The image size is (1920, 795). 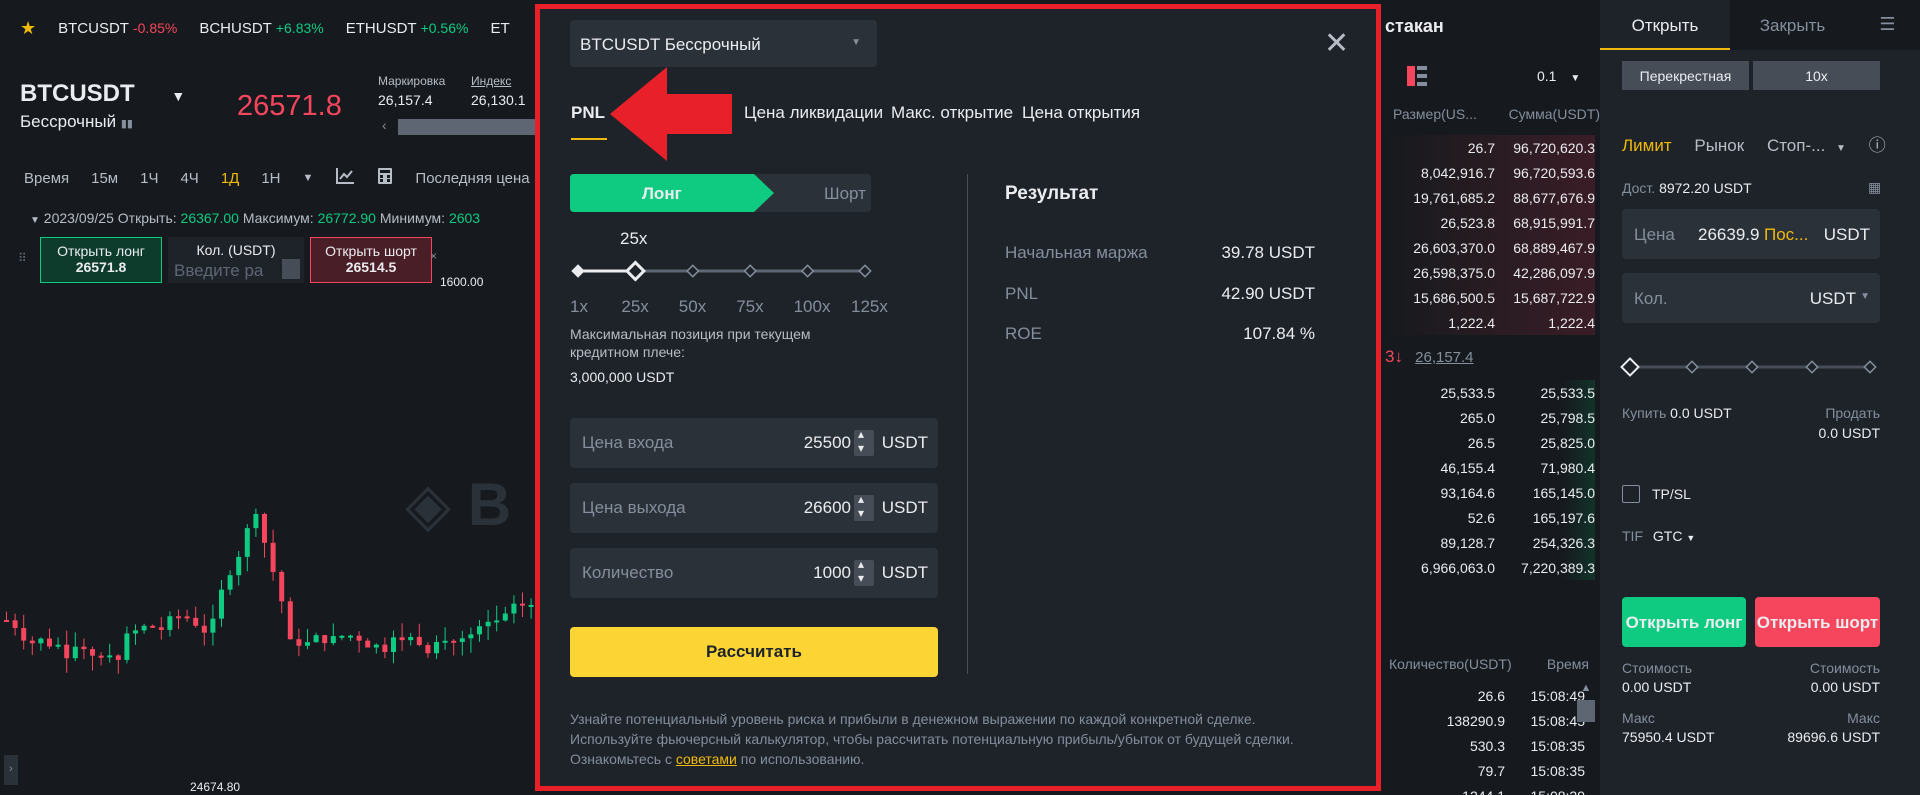 I want to click on ask-row: 1,222.4 1,222.4, so click(x=1490, y=322).